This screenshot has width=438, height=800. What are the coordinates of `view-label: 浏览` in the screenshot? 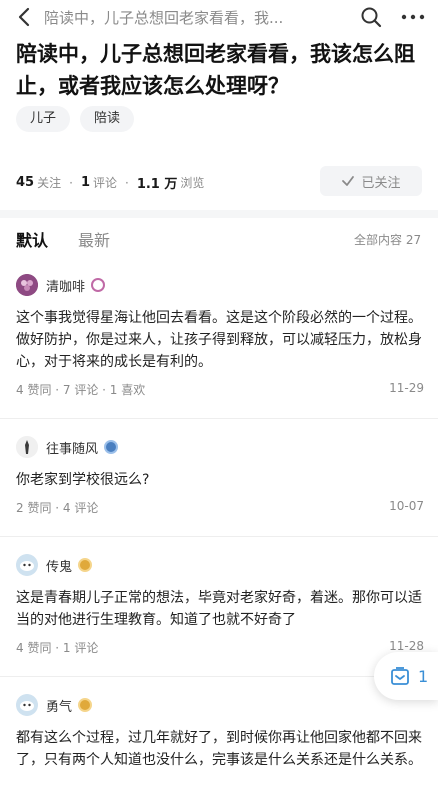 It's located at (192, 183).